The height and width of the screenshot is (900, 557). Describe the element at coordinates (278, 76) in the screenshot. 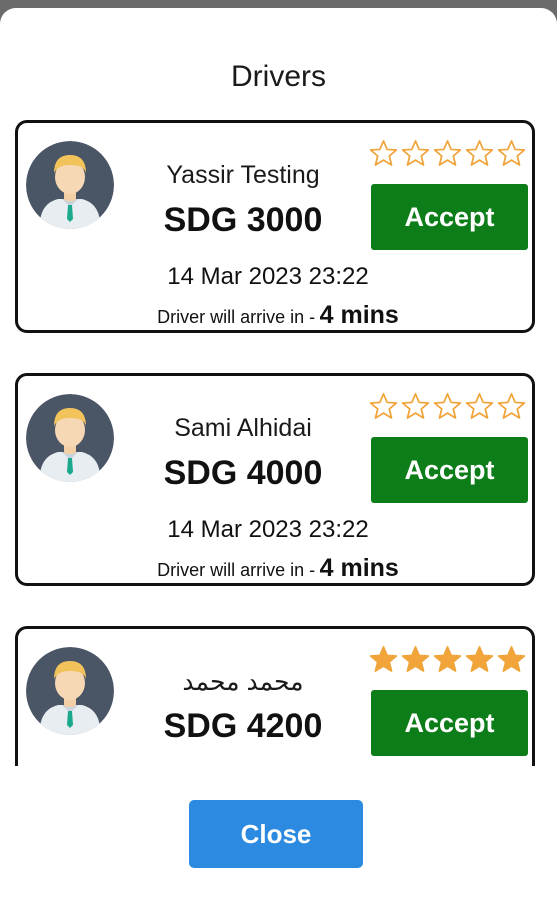

I see `dialog-title: Drivers` at that location.